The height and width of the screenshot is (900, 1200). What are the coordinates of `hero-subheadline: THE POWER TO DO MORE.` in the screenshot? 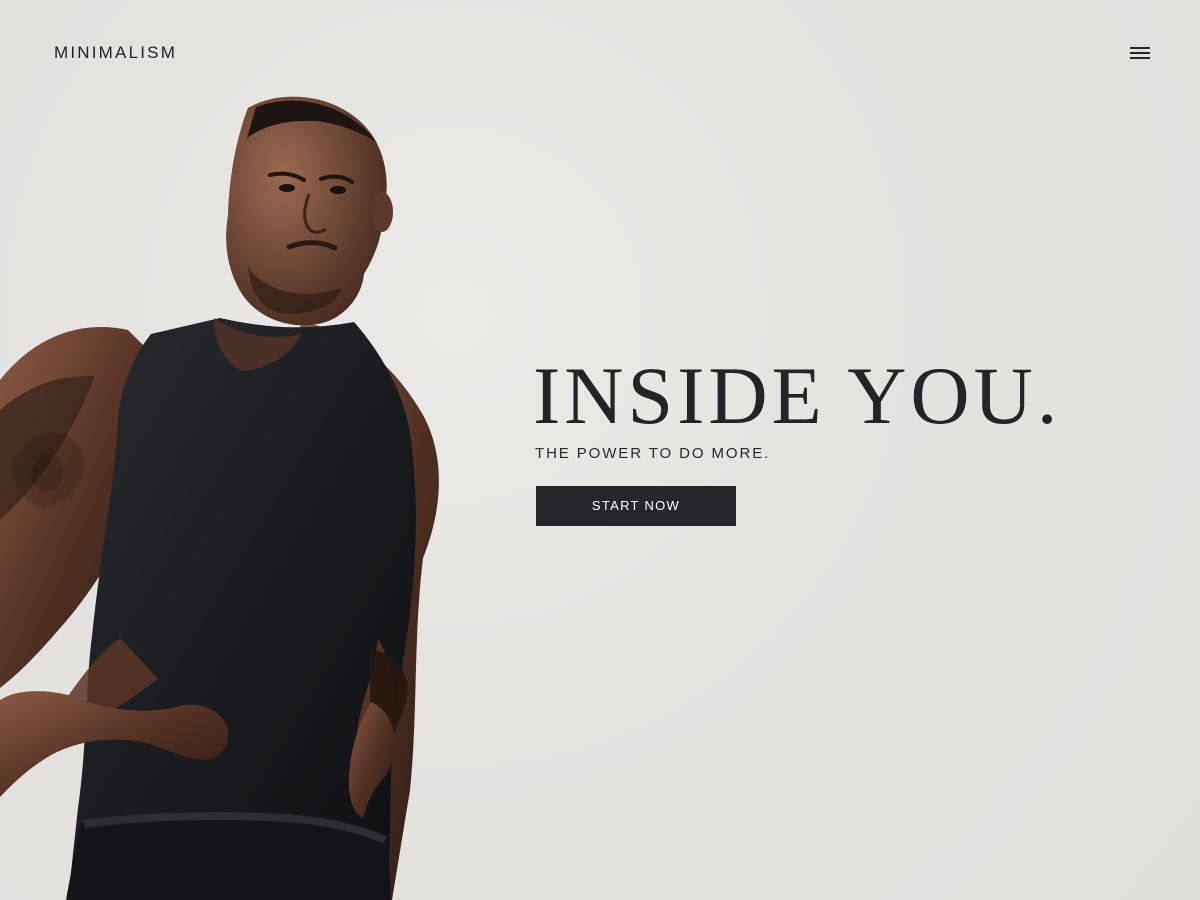 It's located at (653, 453).